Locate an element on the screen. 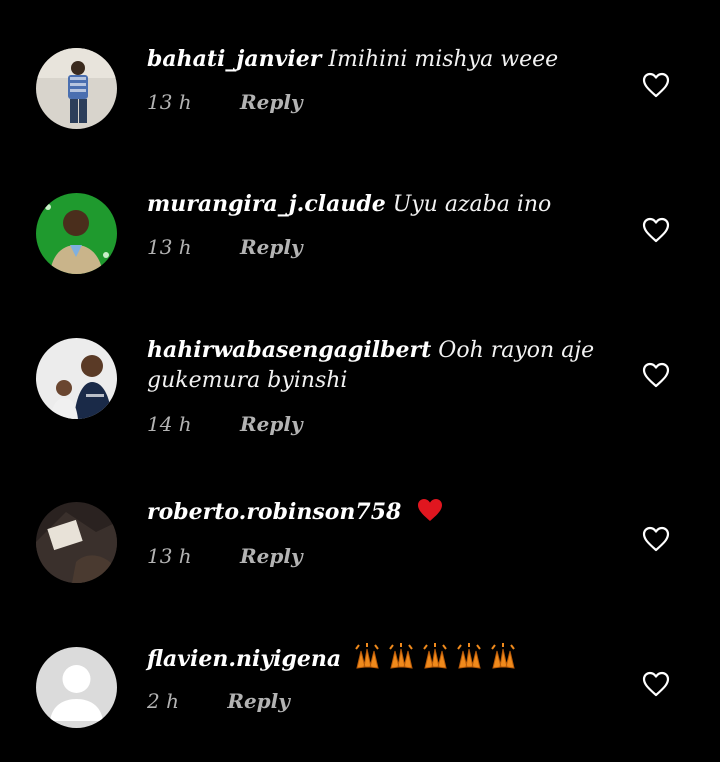 This screenshot has width=720, height=762. comment-username: bahati_janvier is located at coordinates (234, 59).